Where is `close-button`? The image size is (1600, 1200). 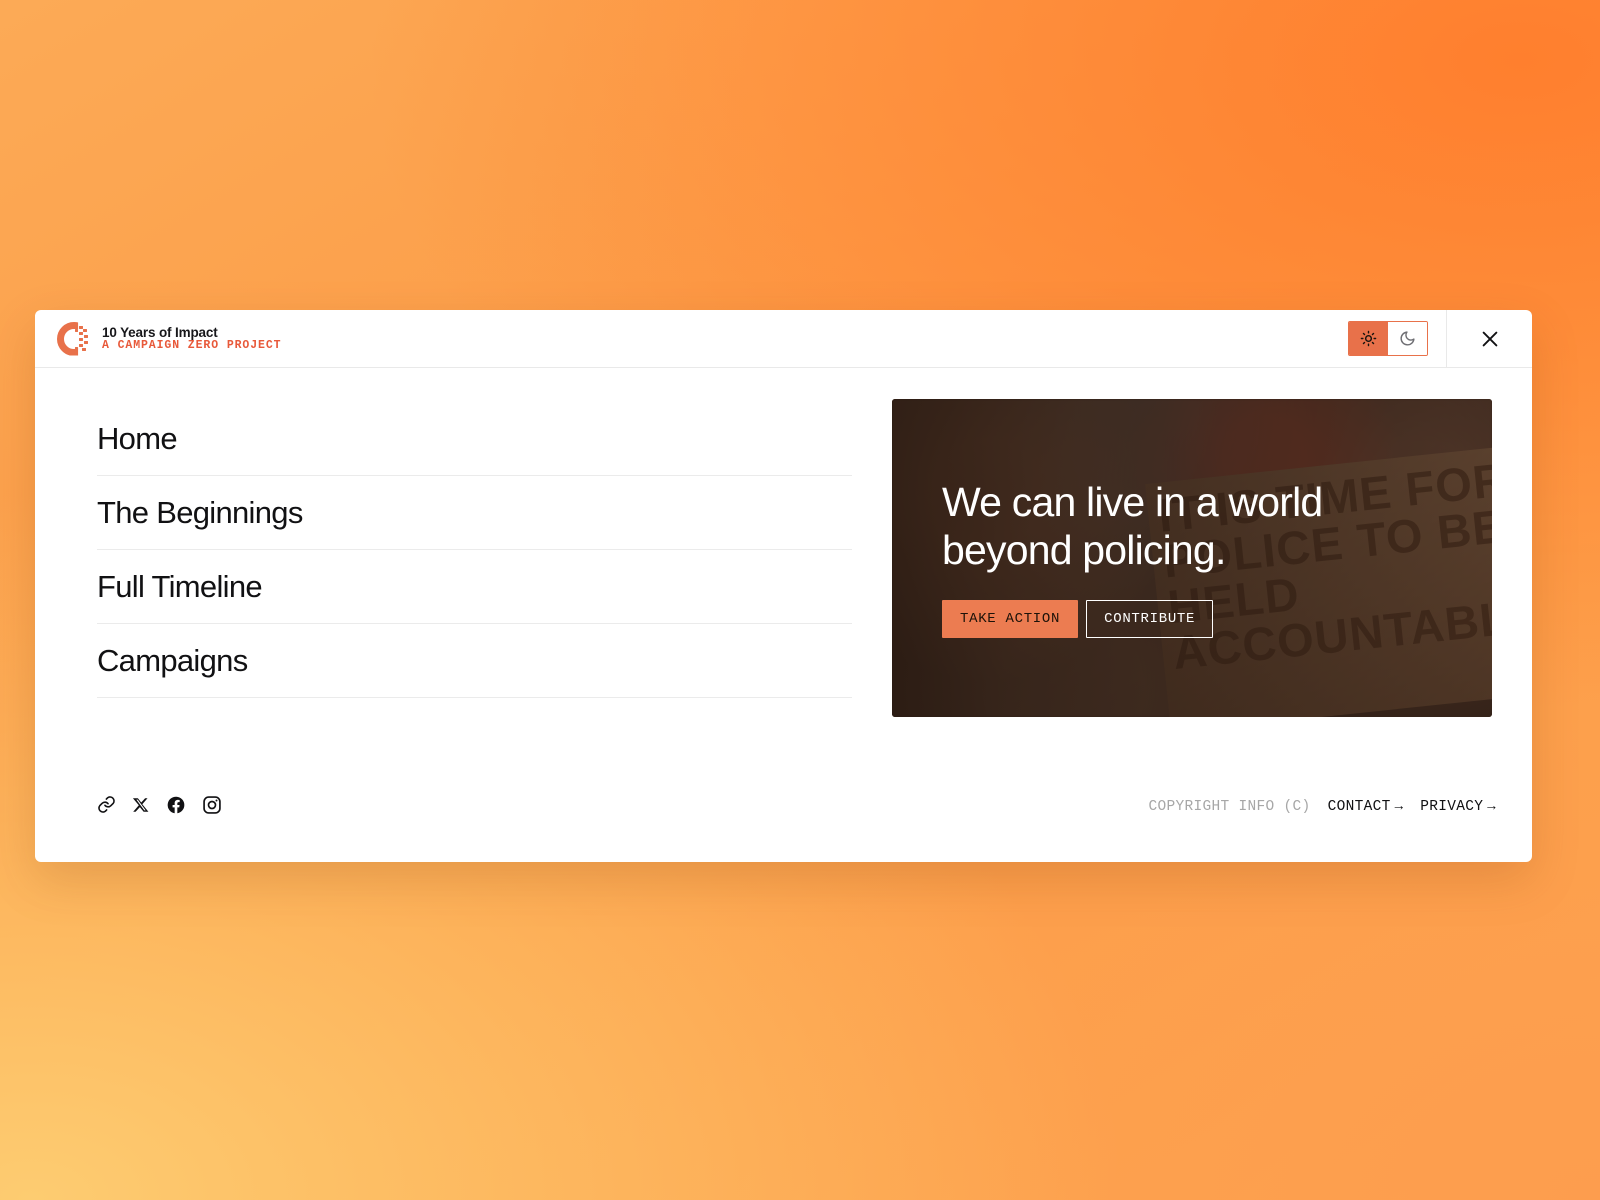 close-button is located at coordinates (1489, 338).